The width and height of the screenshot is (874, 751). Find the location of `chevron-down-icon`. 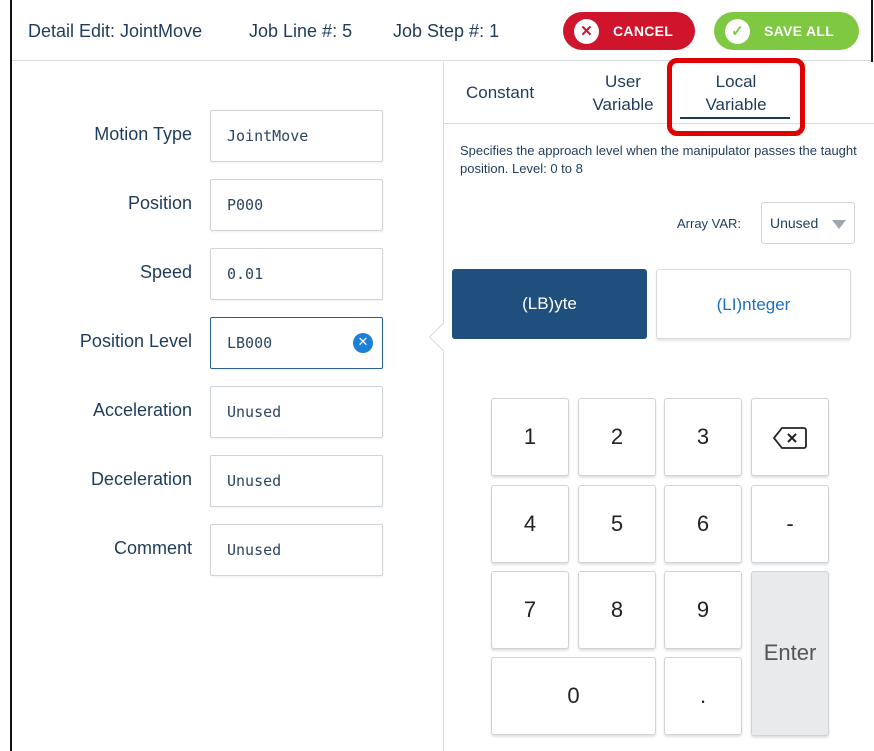

chevron-down-icon is located at coordinates (839, 224).